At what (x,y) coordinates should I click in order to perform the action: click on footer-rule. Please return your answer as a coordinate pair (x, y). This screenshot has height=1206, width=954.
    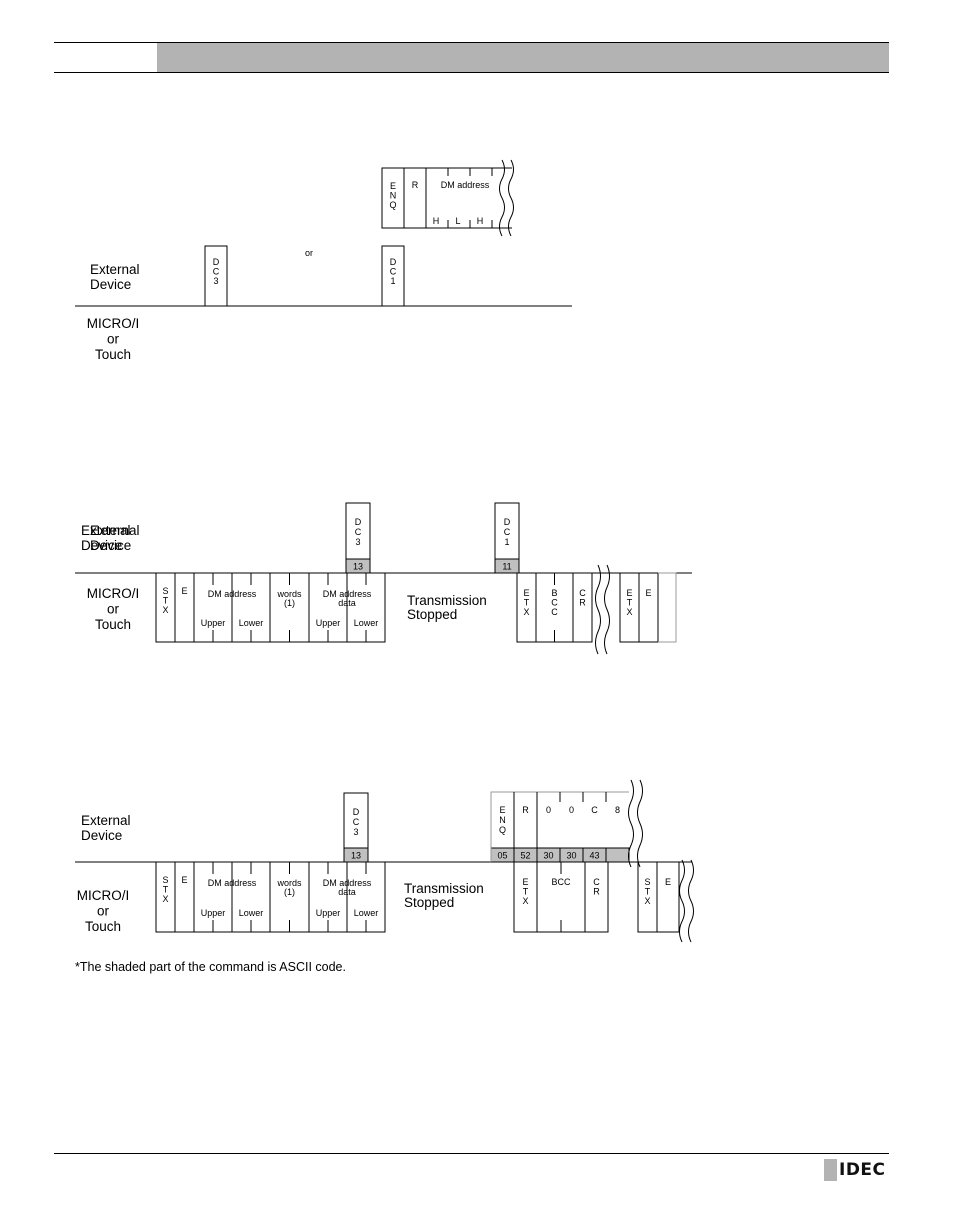
    Looking at the image, I should click on (471, 1153).